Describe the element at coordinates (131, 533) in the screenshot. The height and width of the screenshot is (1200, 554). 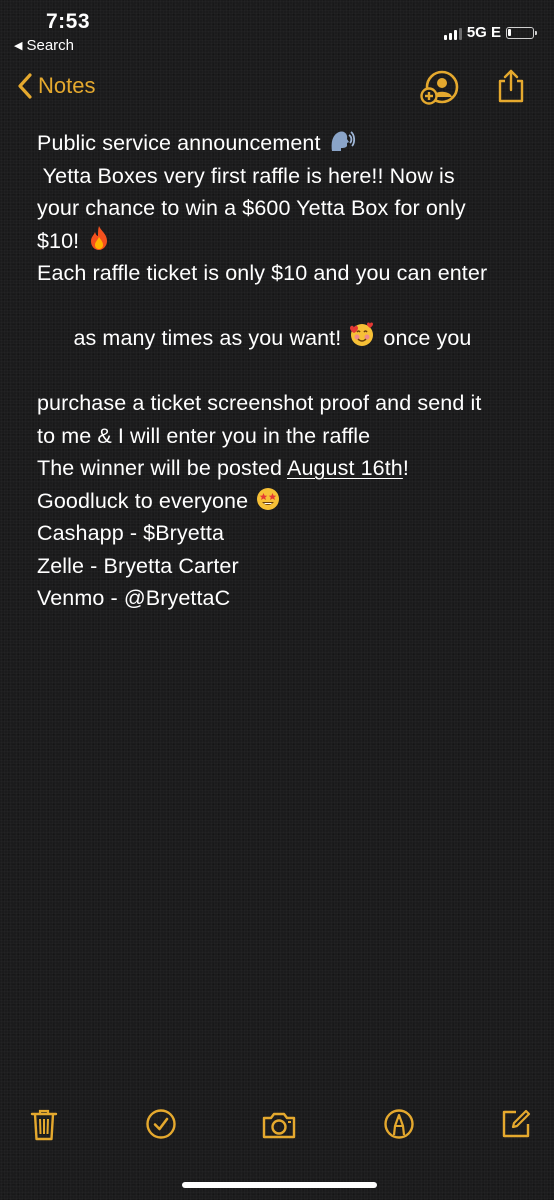
I see `note-line: Cashapp - $Bryetta` at that location.